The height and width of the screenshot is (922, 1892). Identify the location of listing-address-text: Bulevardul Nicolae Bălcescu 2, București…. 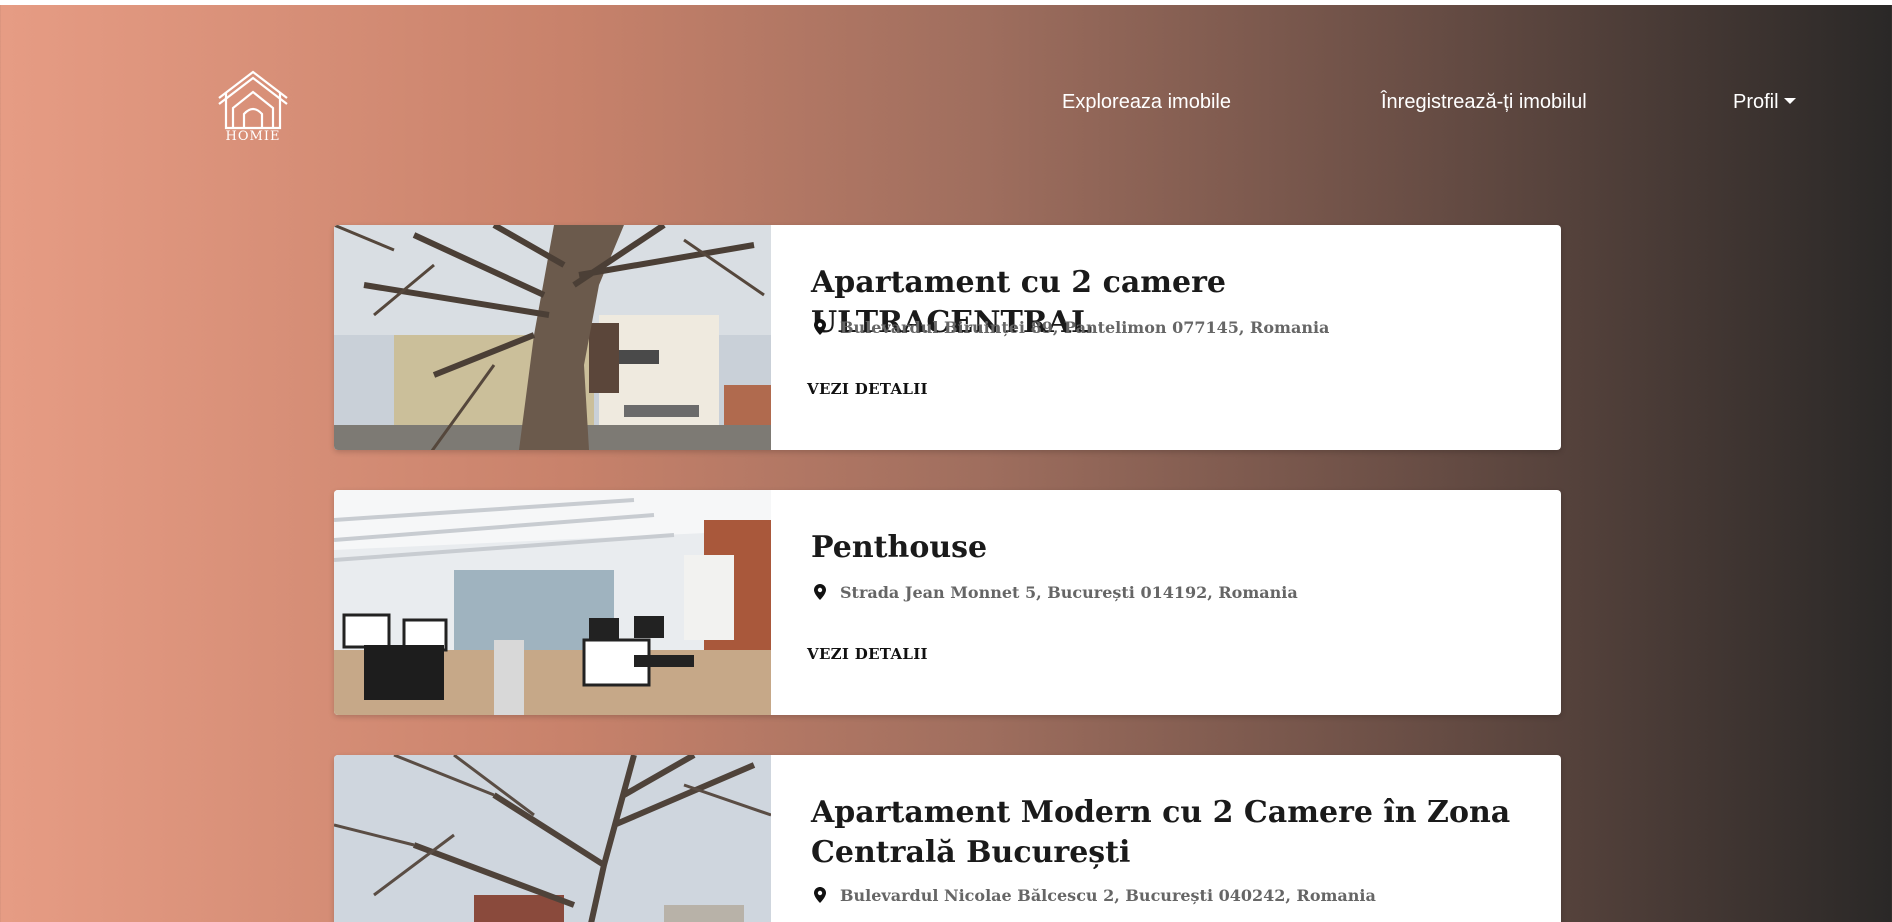
(1108, 895).